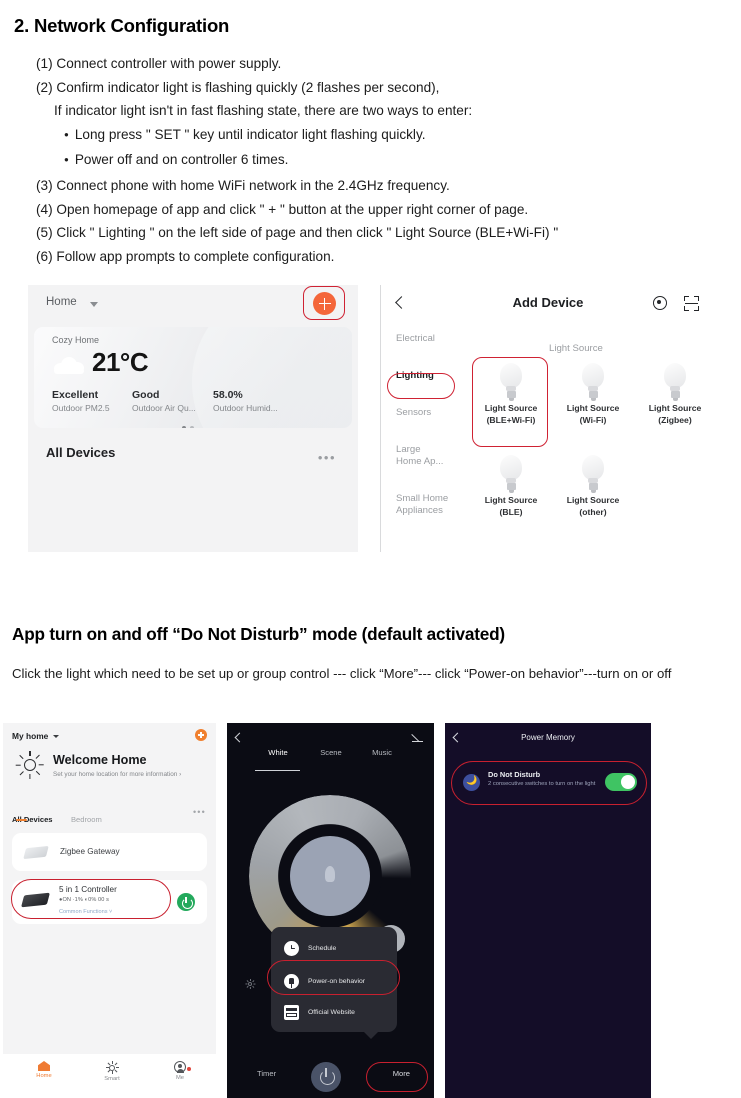 Image resolution: width=741 pixels, height=1098 pixels. What do you see at coordinates (675, 394) in the screenshot?
I see `tile-light-source-zigbee: Light Source (Zigbee)` at bounding box center [675, 394].